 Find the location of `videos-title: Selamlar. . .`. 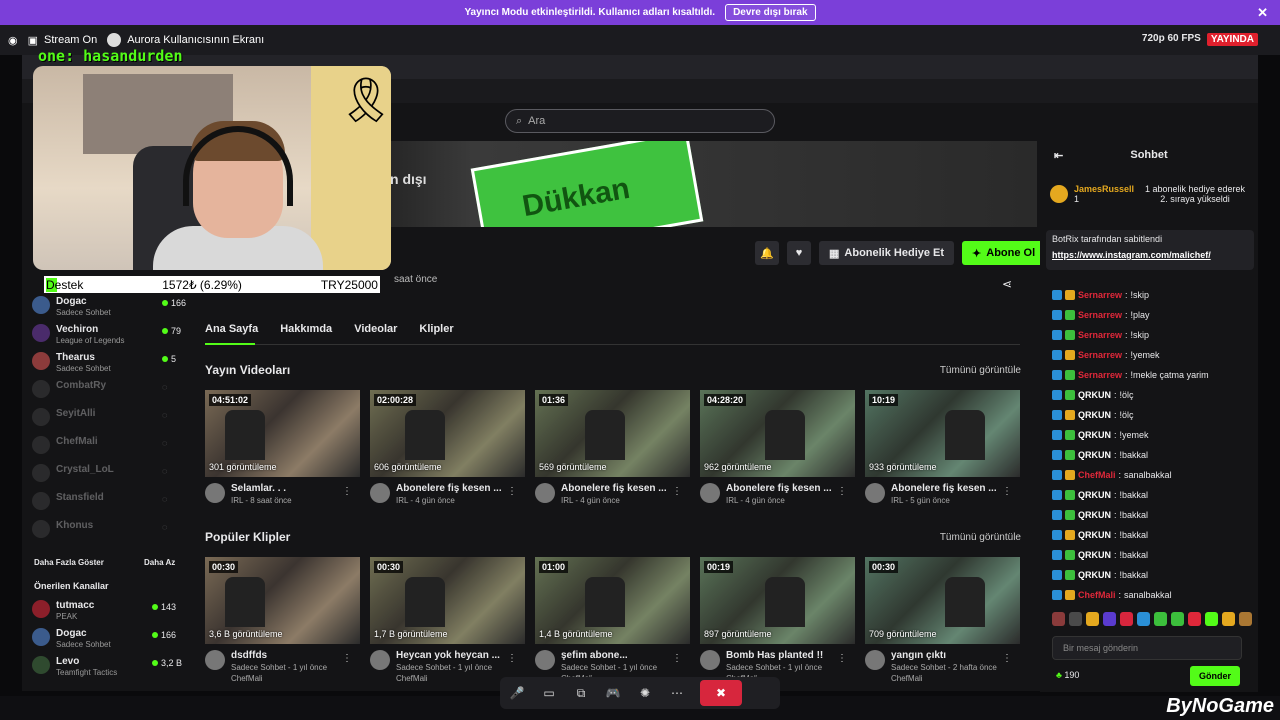

videos-title: Selamlar. . . is located at coordinates (261, 488).